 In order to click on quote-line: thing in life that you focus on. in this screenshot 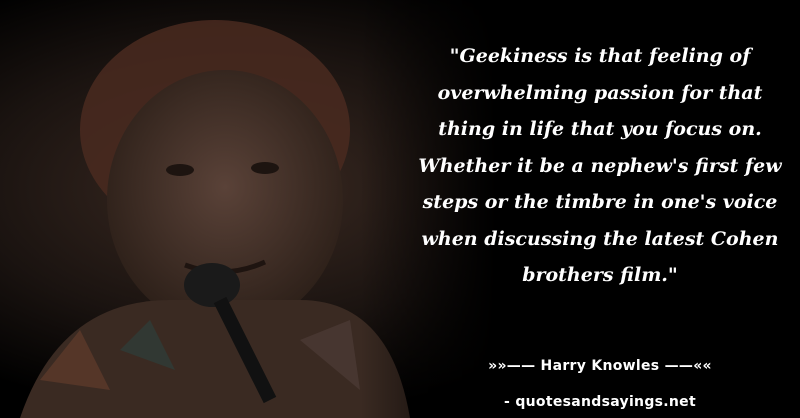, I will do `click(600, 129)`.